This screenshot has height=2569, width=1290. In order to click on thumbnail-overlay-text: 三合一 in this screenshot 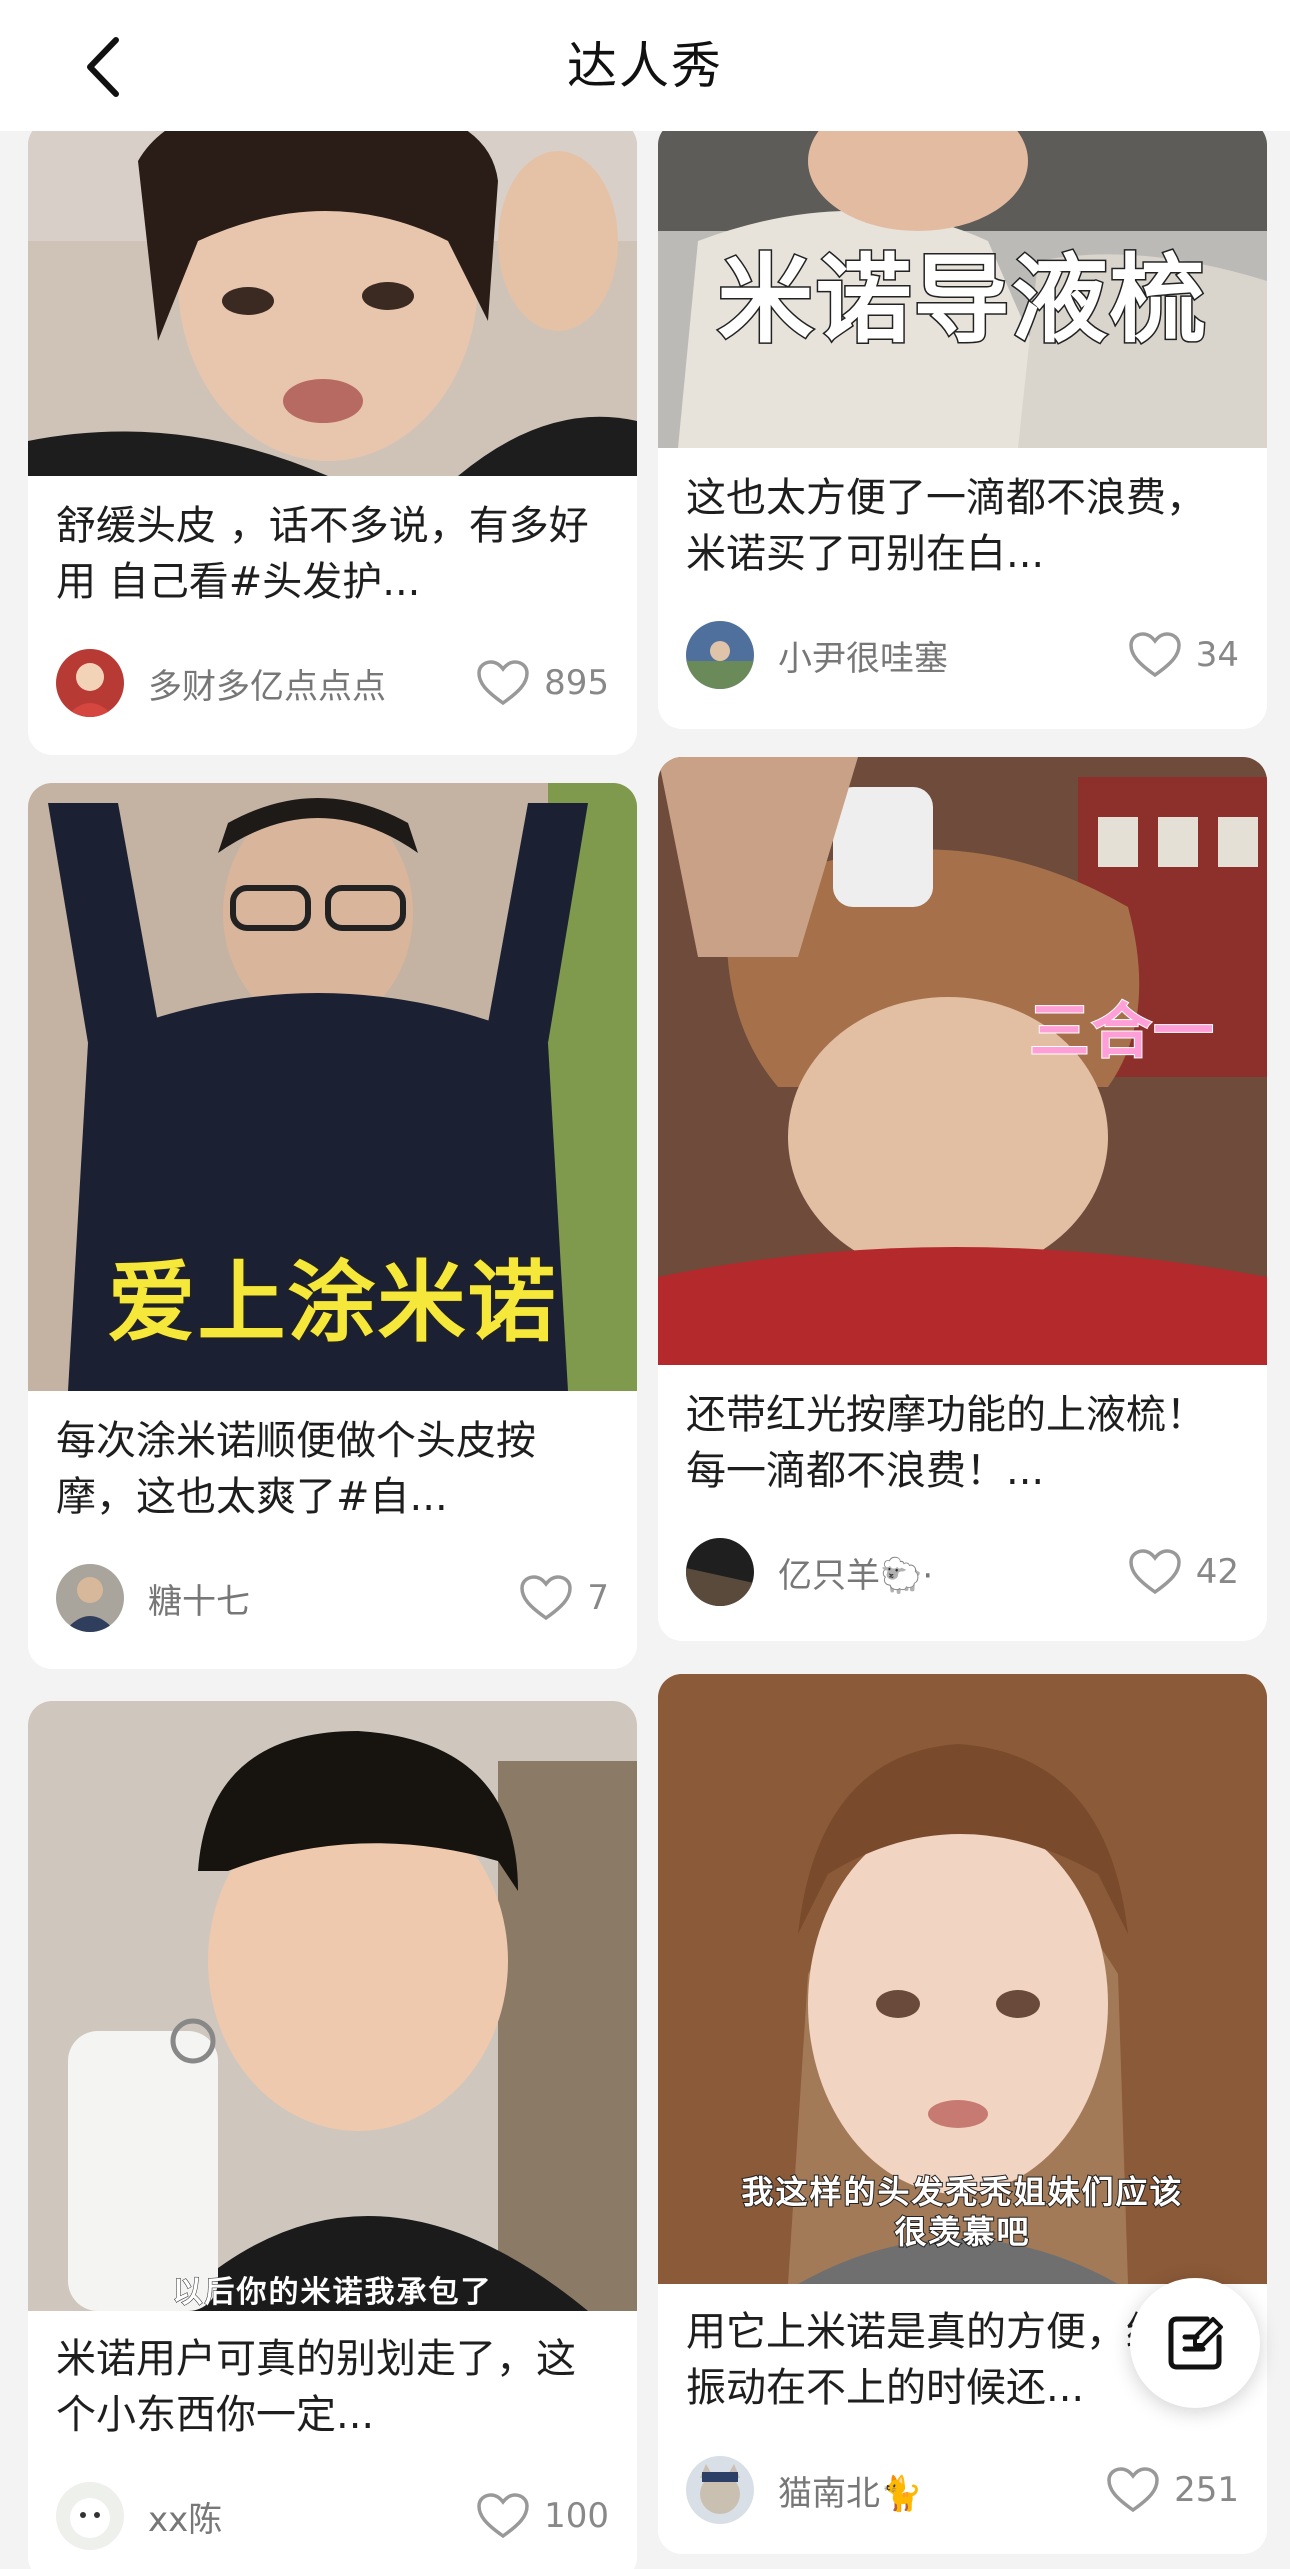, I will do `click(1122, 1032)`.